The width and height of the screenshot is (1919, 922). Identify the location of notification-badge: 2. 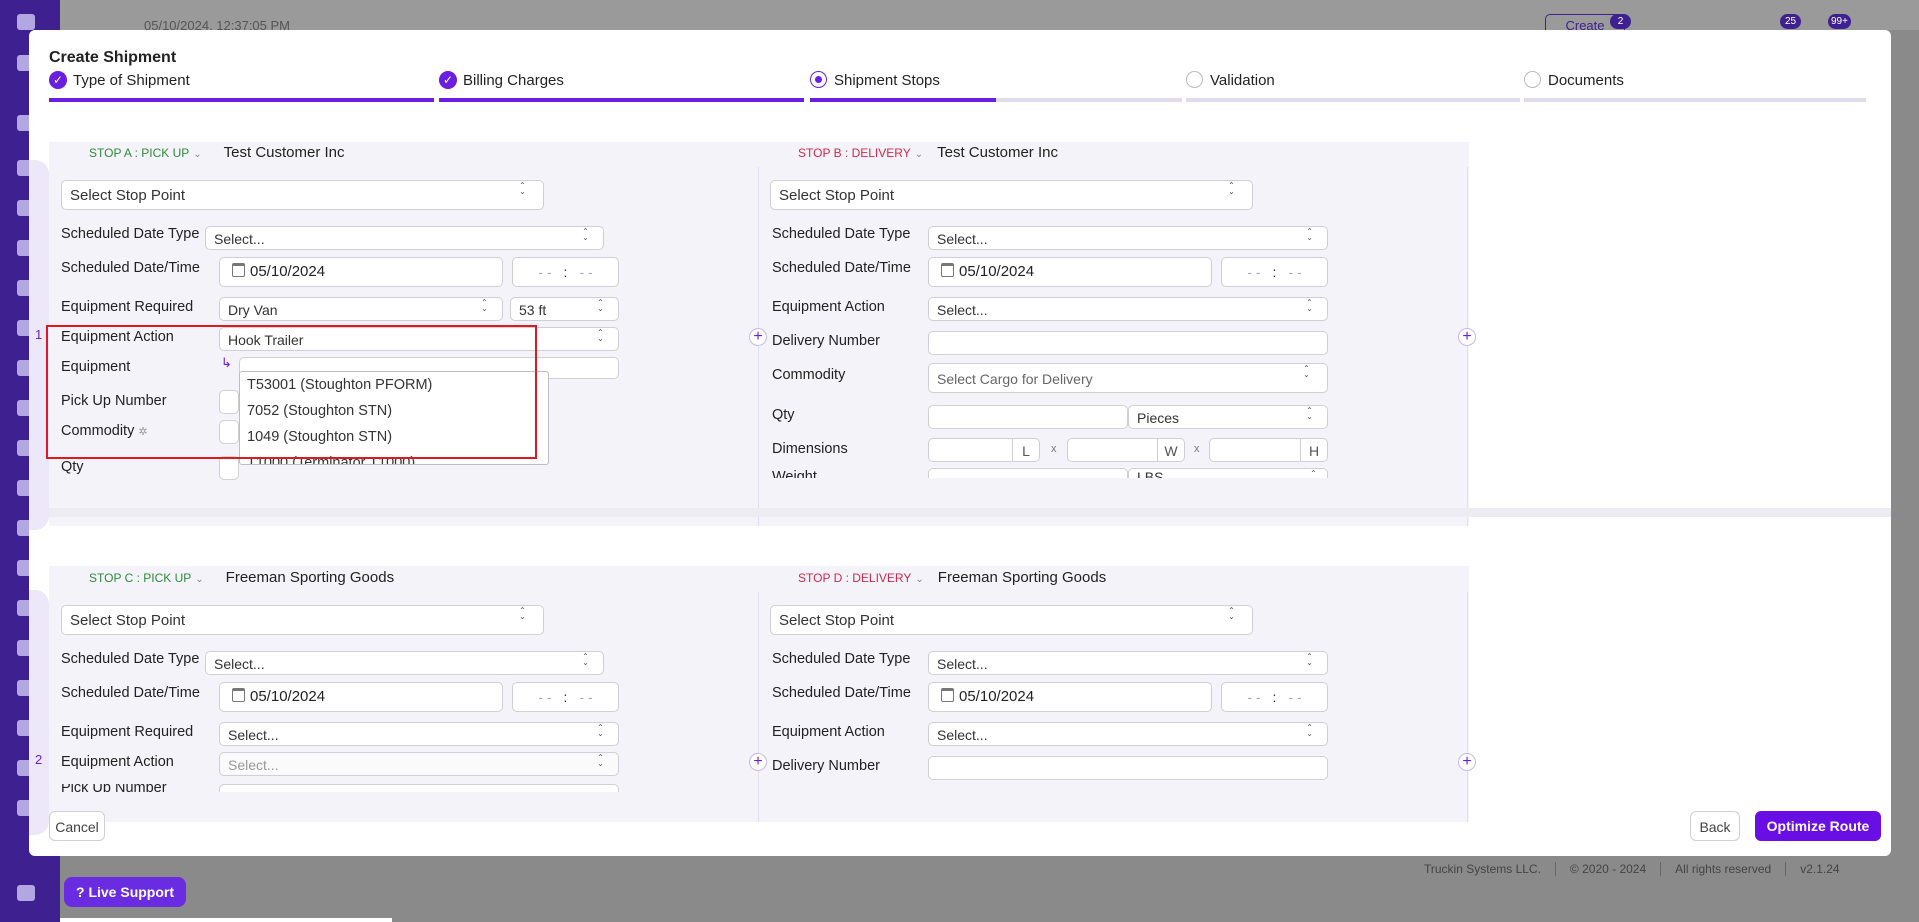
(1620, 21).